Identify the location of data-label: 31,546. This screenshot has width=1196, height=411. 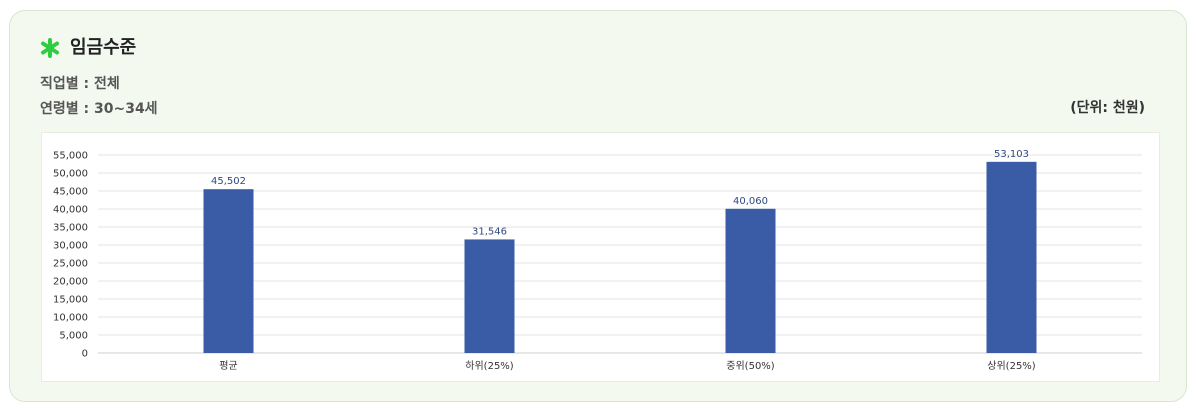
(489, 231).